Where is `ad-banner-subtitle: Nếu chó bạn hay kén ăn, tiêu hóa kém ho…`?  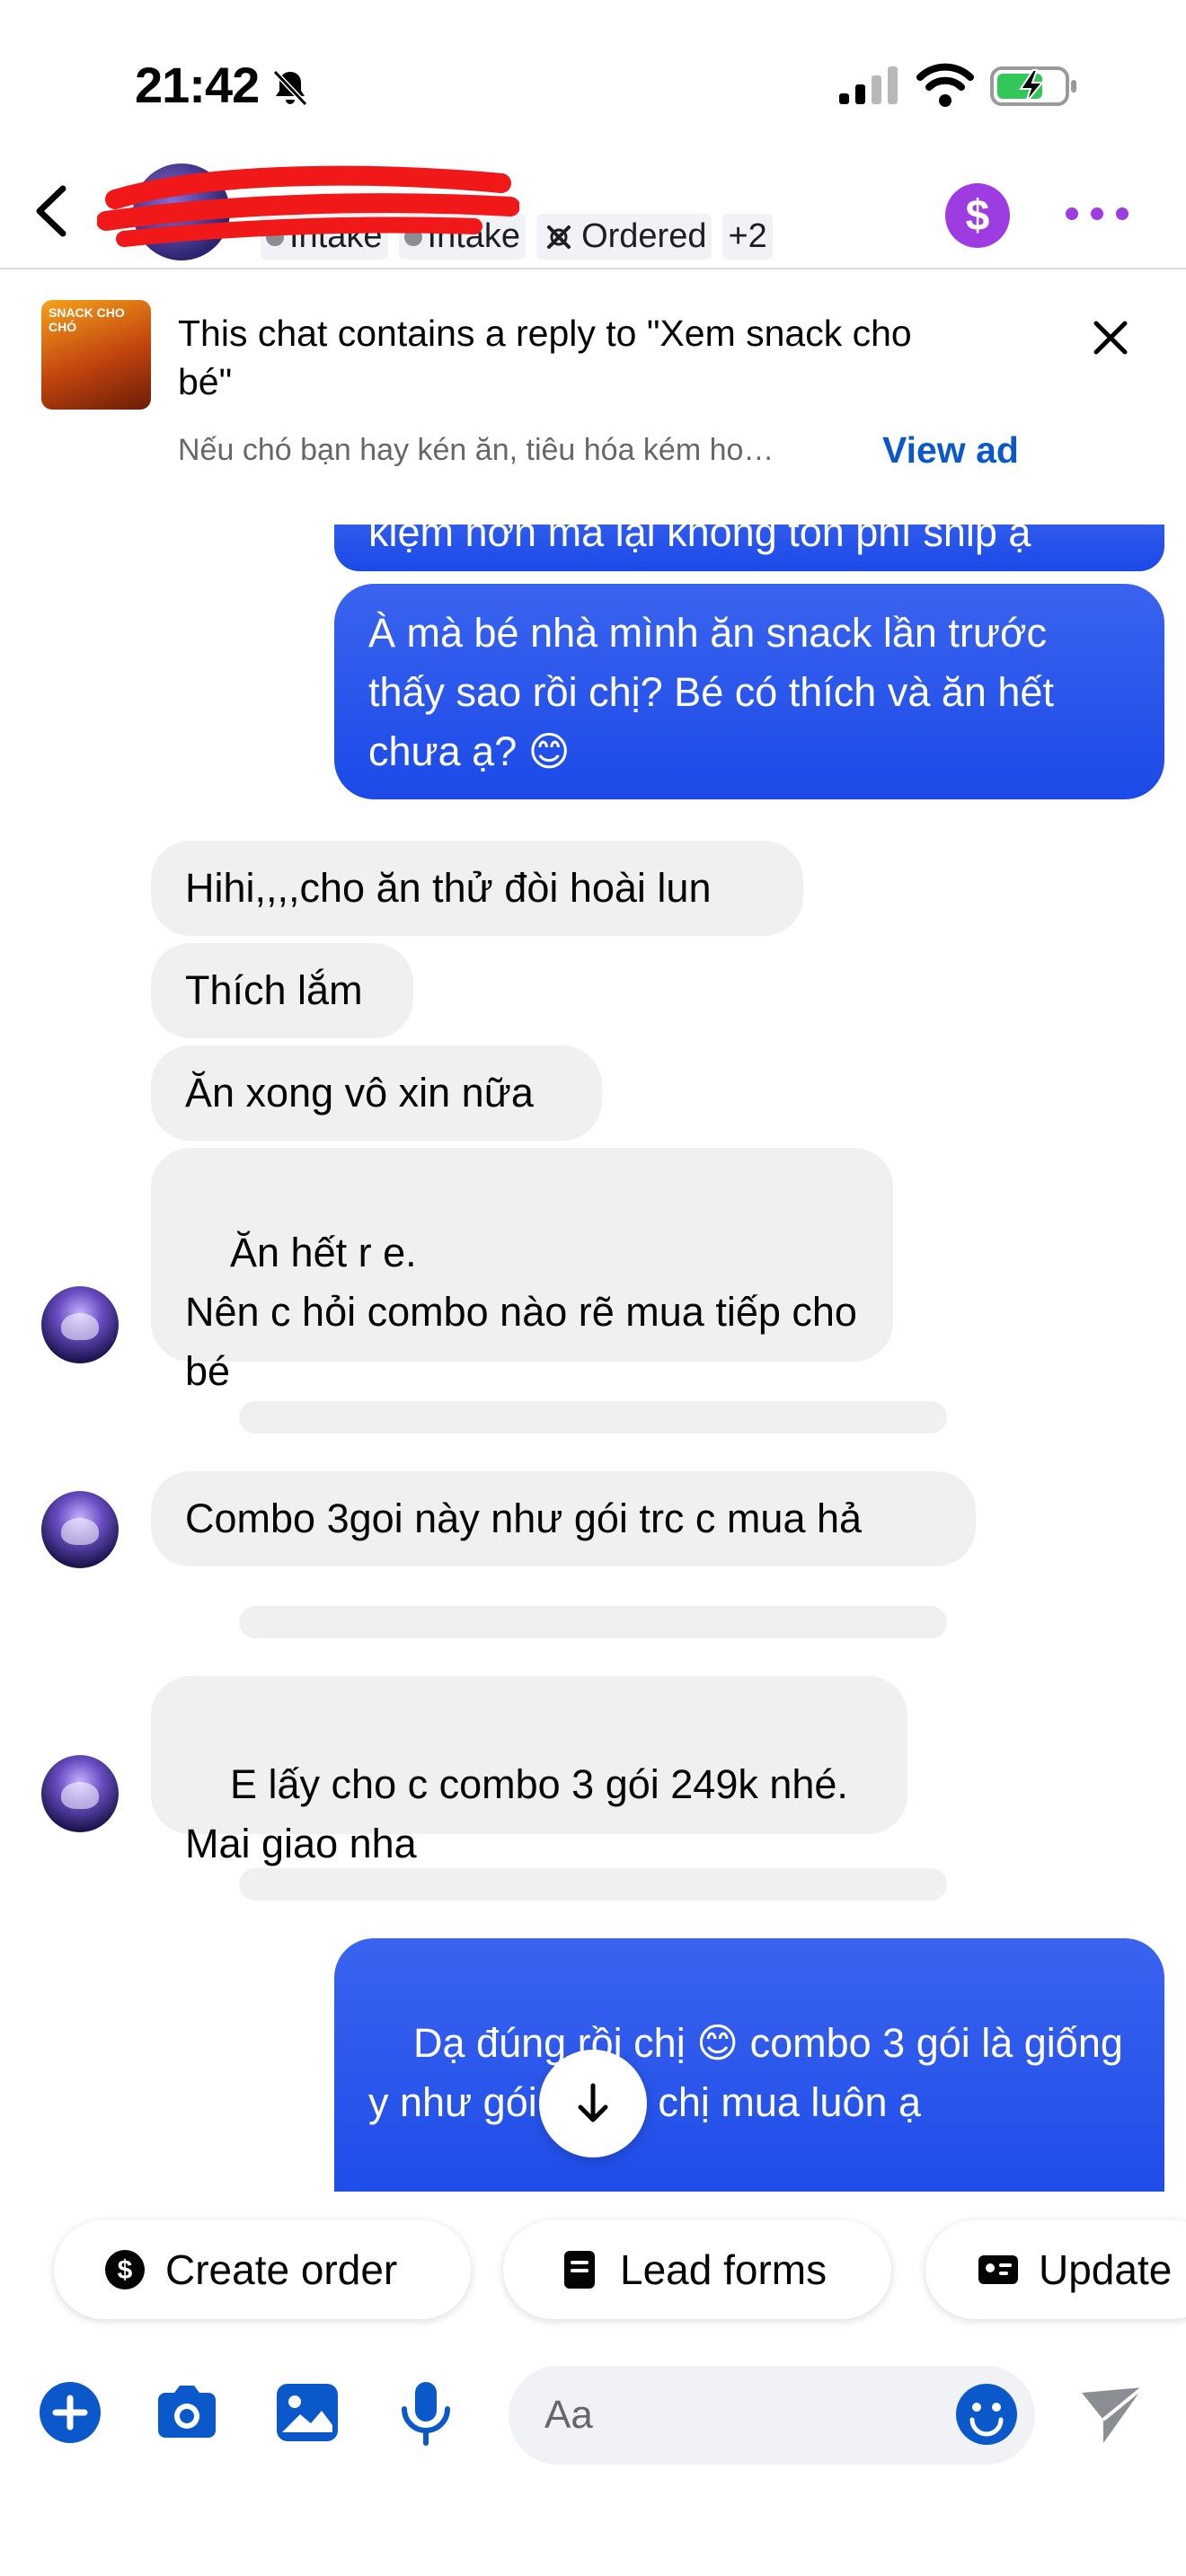 ad-banner-subtitle: Nếu chó bạn hay kén ăn, tiêu hóa kém ho… is located at coordinates (476, 450).